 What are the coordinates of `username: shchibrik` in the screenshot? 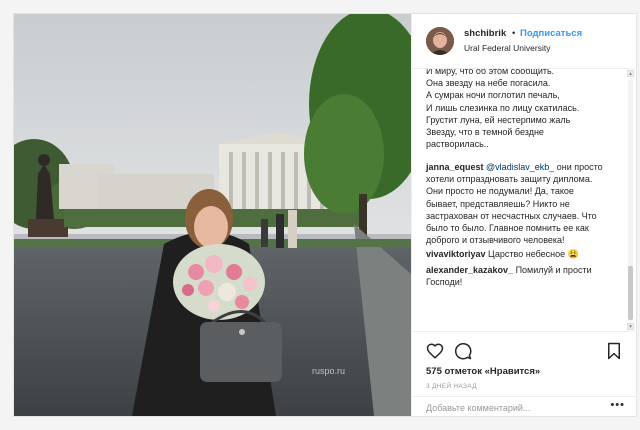 It's located at (485, 33).